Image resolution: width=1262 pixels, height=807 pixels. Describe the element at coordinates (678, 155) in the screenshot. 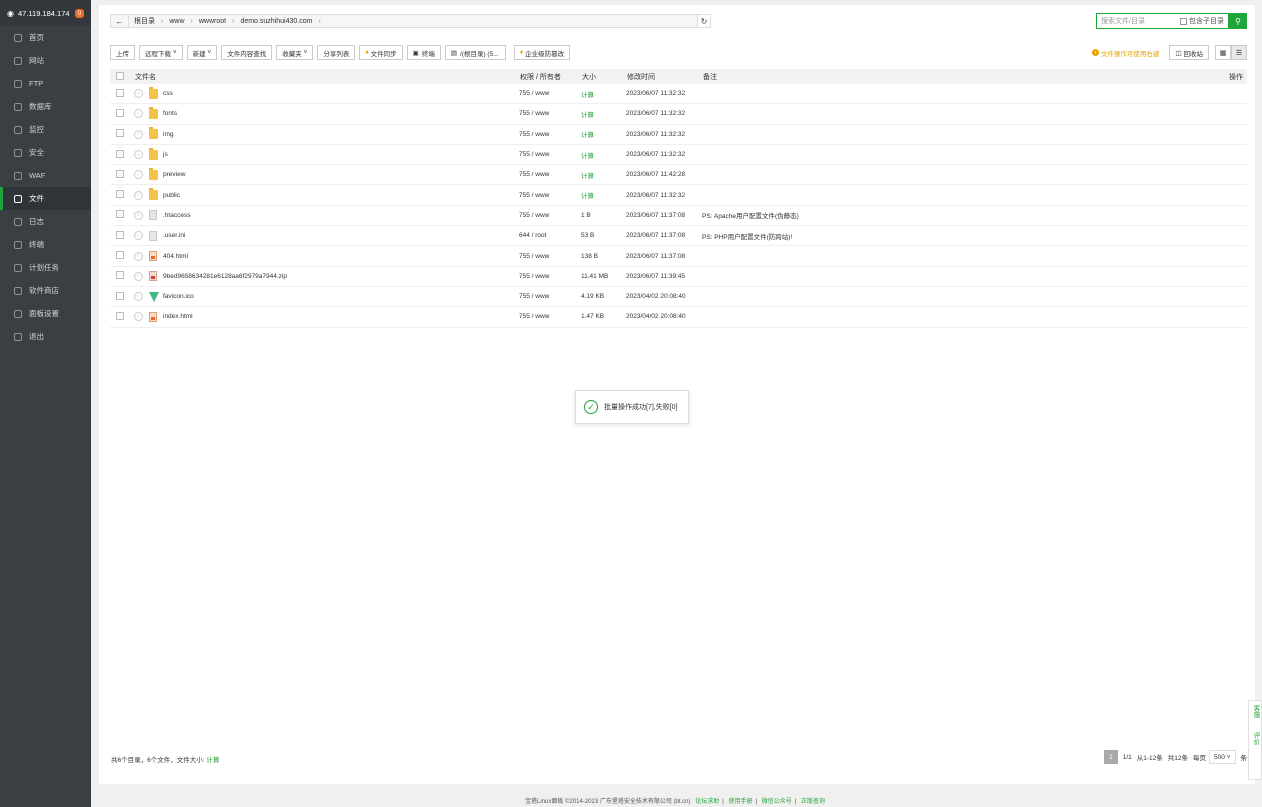

I see `table-row: ☆ js 755 / www 计算 2023/06/07 11:32:32` at that location.